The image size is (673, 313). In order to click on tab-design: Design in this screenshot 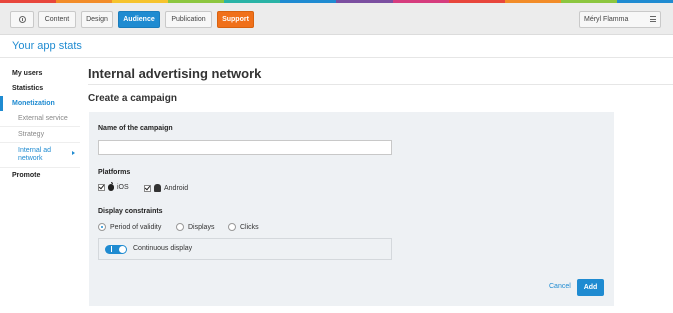, I will do `click(97, 19)`.